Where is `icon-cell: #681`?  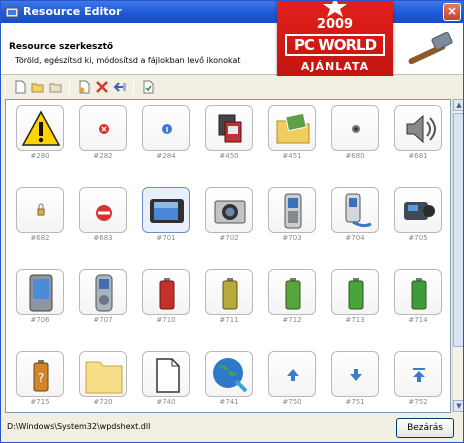 icon-cell: #681 is located at coordinates (418, 135).